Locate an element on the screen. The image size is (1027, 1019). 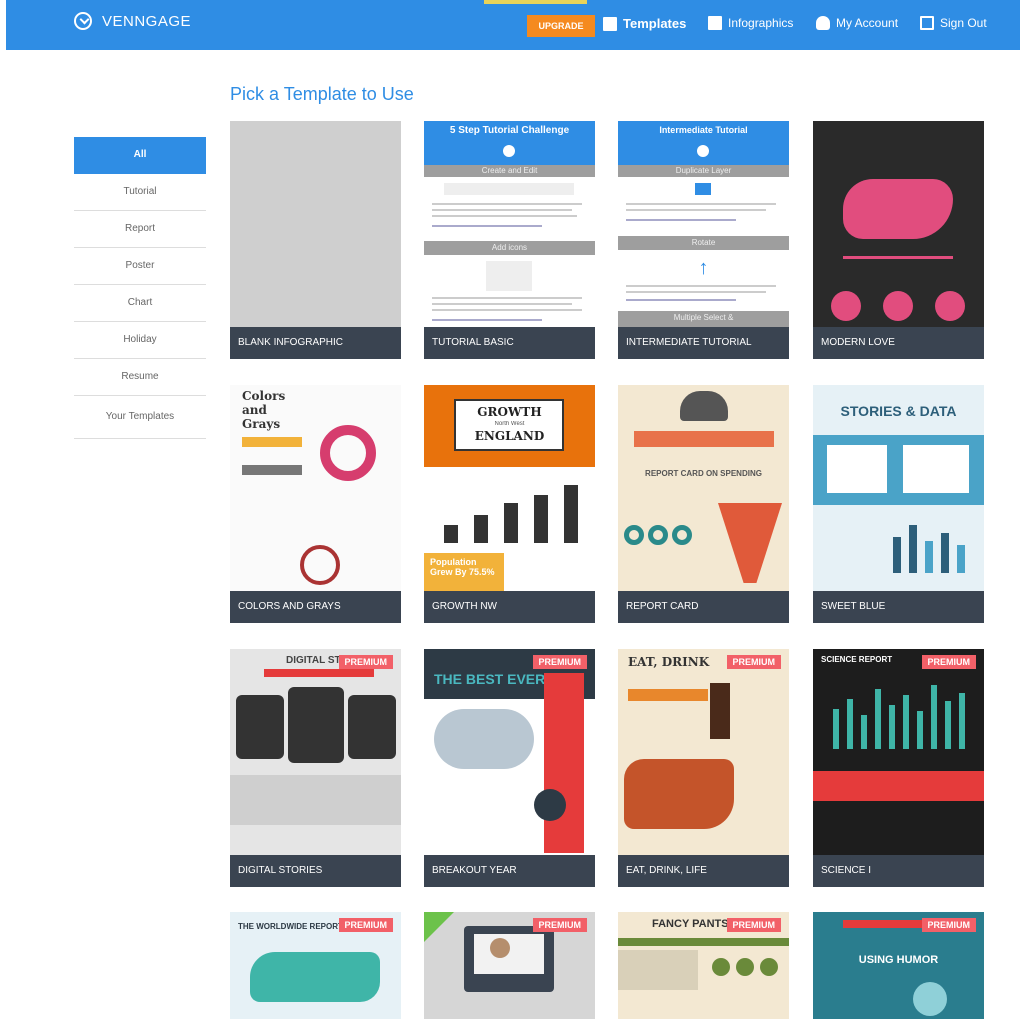
thumb-title: REPORT CARD ON SPENDING is located at coordinates (703, 473).